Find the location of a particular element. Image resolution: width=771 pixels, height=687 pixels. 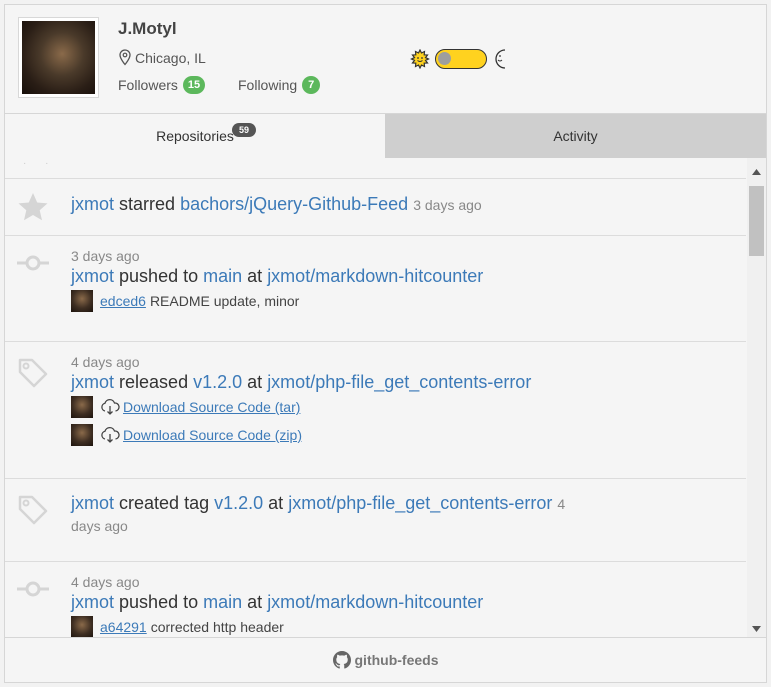

repositories-count-badge: 59 is located at coordinates (244, 130).